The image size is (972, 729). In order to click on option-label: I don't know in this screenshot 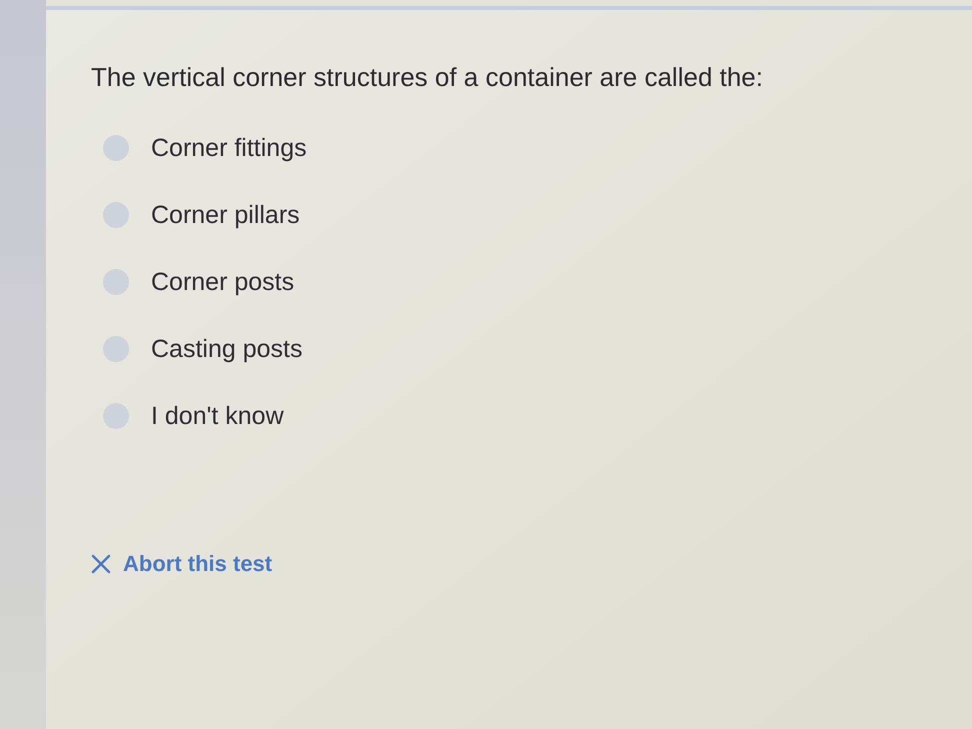, I will do `click(217, 416)`.